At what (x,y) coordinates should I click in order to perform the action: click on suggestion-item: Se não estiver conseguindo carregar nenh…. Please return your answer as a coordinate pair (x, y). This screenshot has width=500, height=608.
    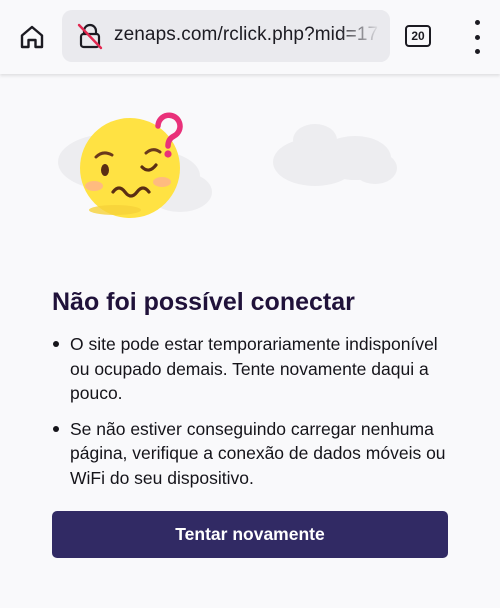
    Looking at the image, I should click on (252, 454).